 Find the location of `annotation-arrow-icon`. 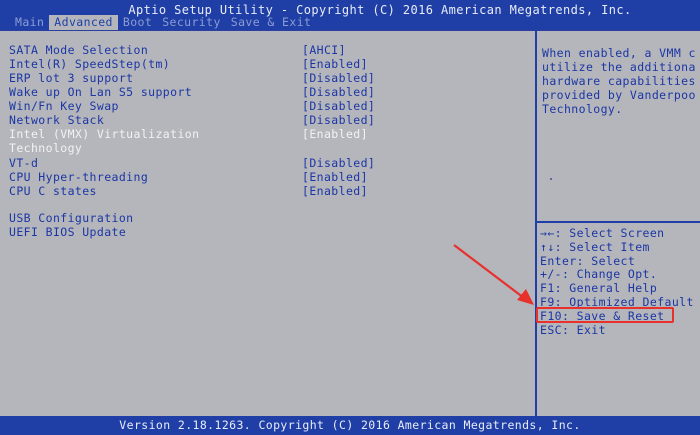

annotation-arrow-icon is located at coordinates (493, 274).